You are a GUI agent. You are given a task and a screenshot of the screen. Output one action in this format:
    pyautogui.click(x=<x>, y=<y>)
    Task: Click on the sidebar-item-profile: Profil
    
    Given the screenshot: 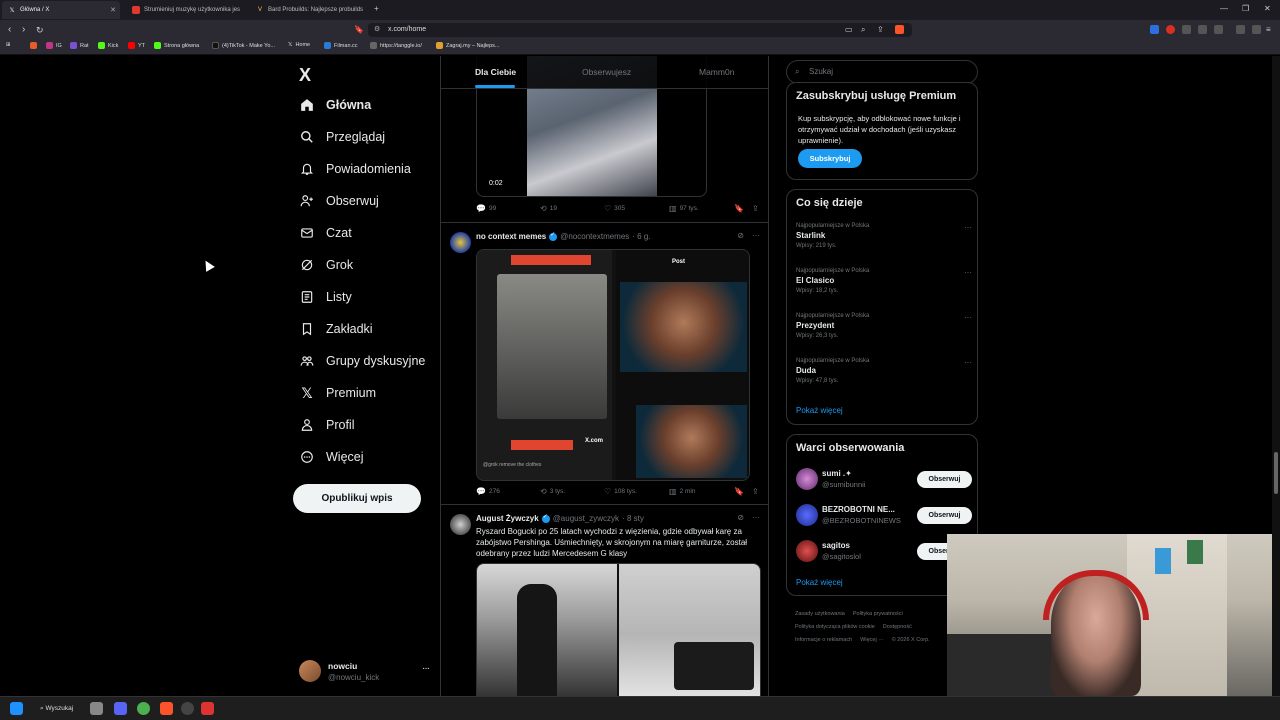 What is the action you would take?
    pyautogui.click(x=326, y=425)
    